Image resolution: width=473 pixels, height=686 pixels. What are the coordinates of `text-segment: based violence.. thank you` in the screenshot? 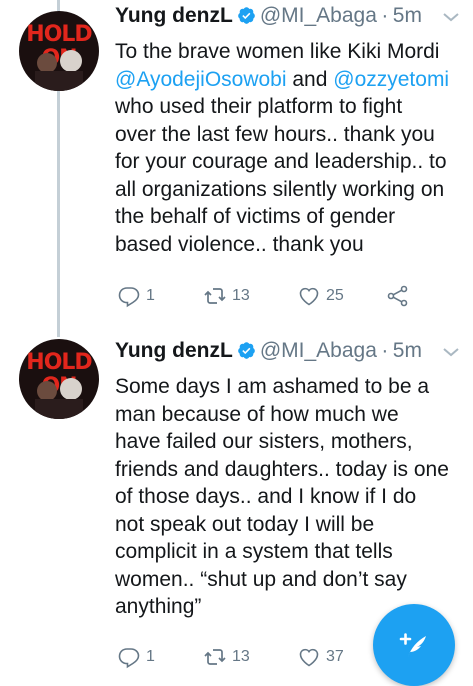 It's located at (239, 244).